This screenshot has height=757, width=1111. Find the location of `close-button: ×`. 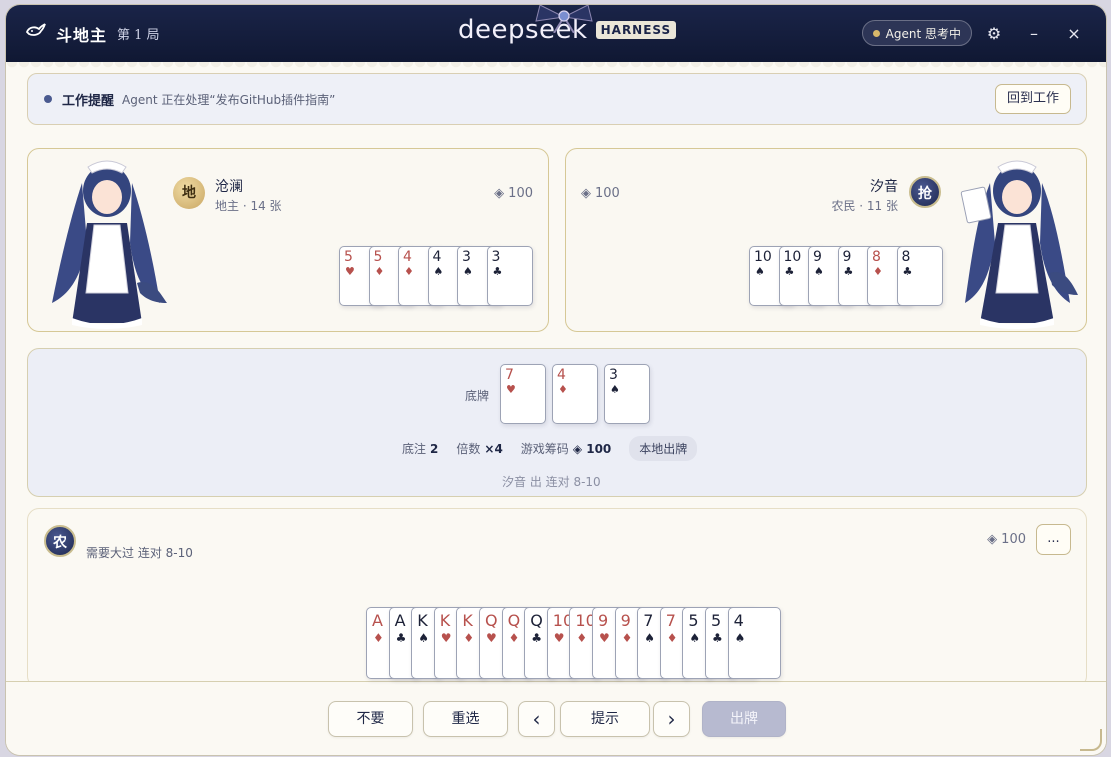

close-button: × is located at coordinates (1074, 33).